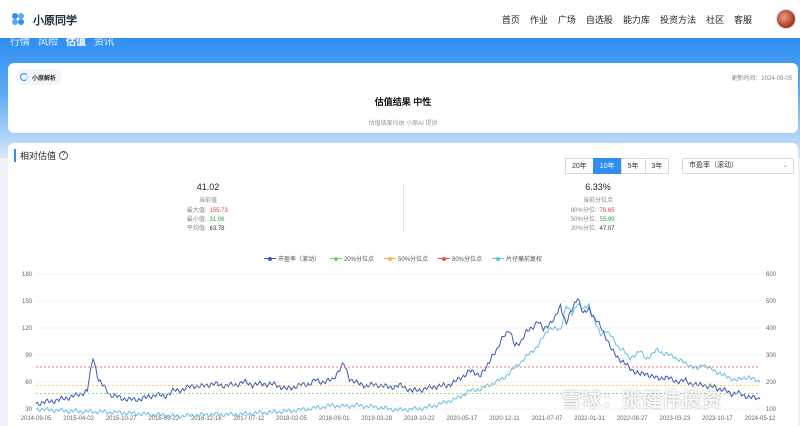  Describe the element at coordinates (642, 400) in the screenshot. I see `watermark: 雪球：张健伟投资` at that location.